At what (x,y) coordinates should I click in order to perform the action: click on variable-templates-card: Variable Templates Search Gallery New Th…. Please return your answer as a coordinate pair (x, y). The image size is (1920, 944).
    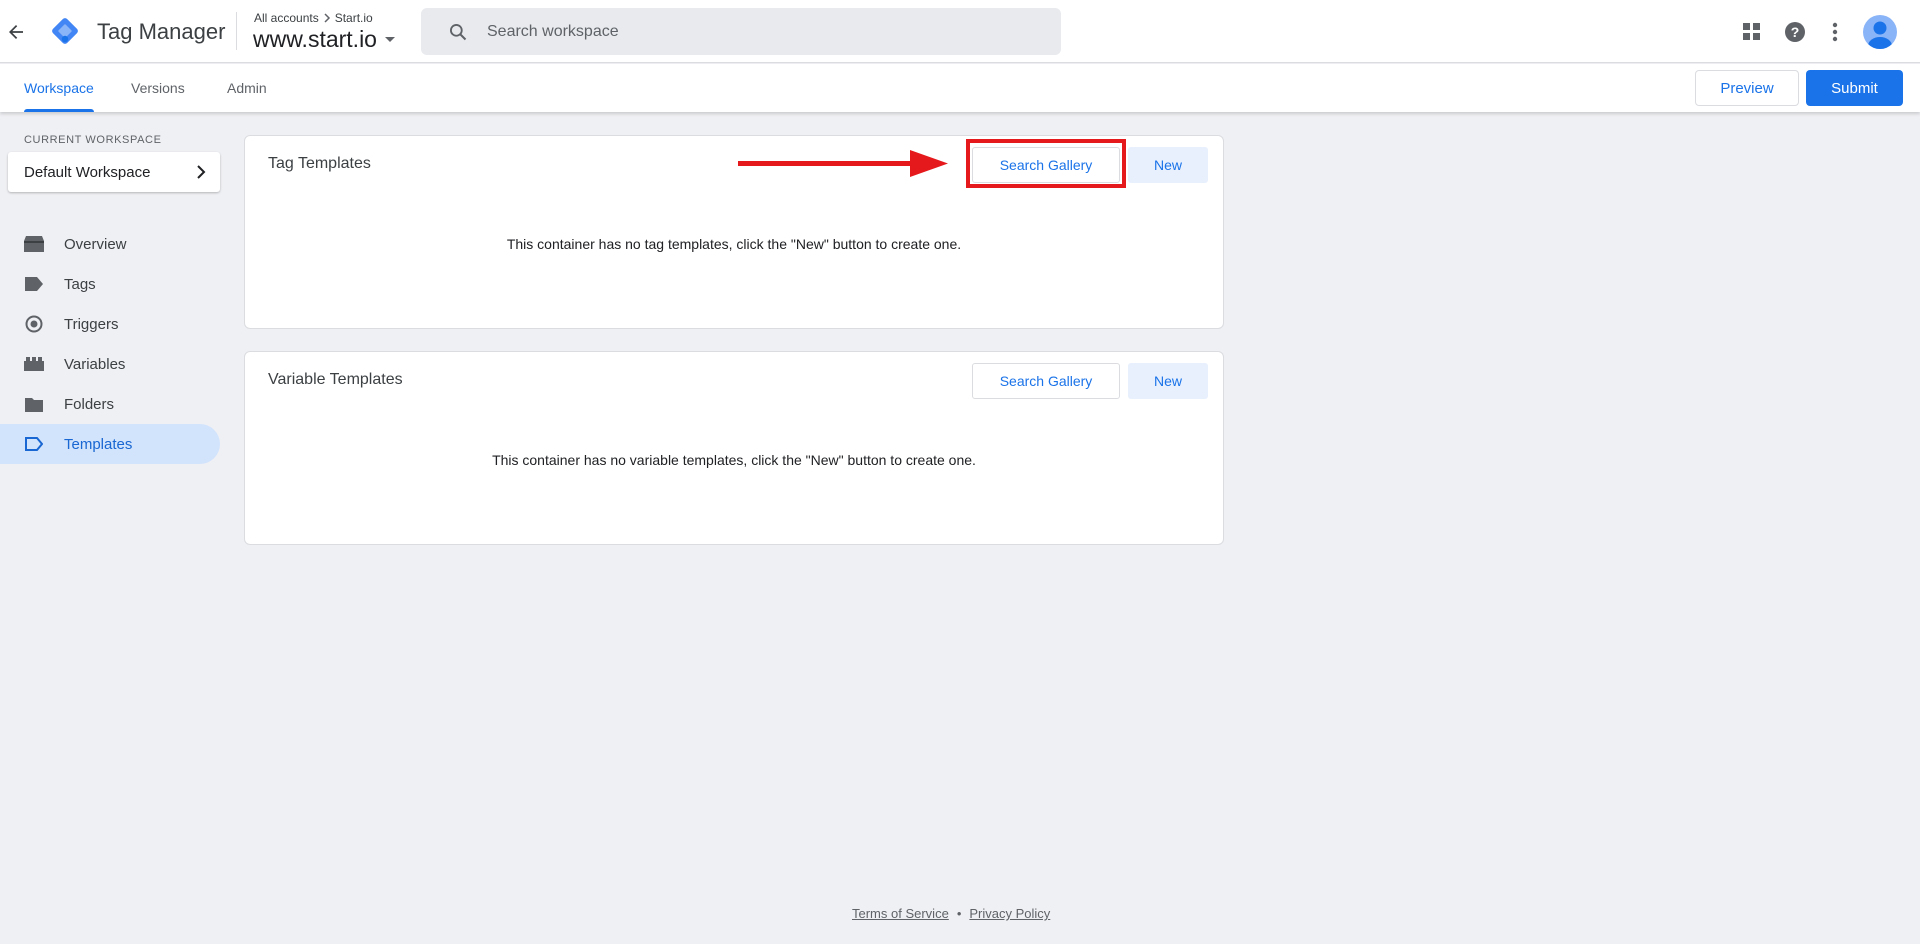
    Looking at the image, I should click on (734, 448).